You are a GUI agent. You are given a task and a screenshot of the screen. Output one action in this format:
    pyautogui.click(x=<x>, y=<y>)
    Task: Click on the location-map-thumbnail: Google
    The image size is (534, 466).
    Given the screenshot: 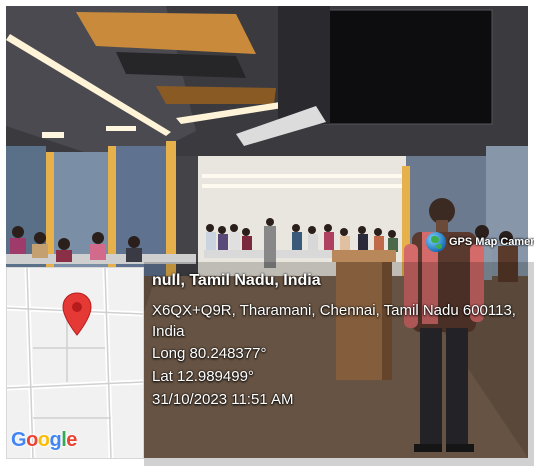 What is the action you would take?
    pyautogui.click(x=75, y=363)
    